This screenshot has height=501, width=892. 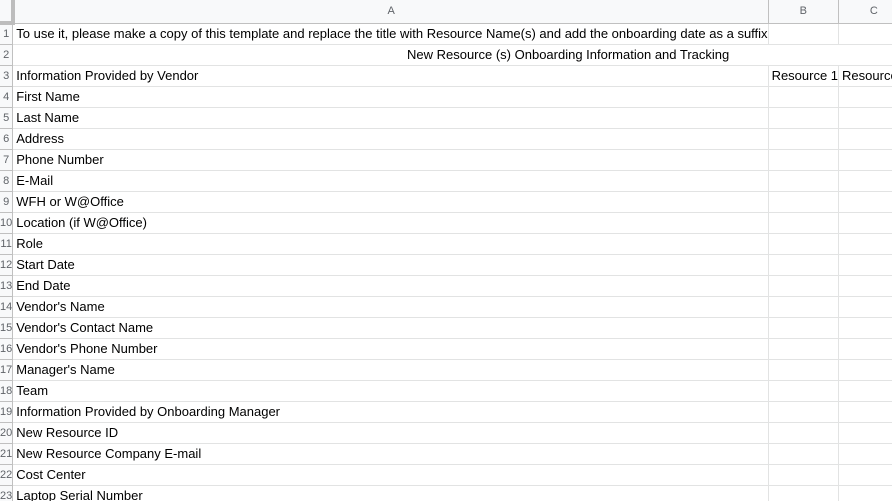 What do you see at coordinates (804, 454) in the screenshot?
I see `cell-b21` at bounding box center [804, 454].